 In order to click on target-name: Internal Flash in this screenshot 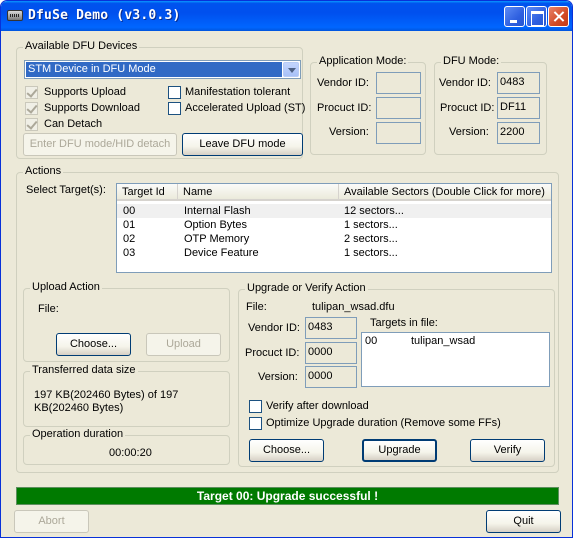, I will do `click(217, 211)`.